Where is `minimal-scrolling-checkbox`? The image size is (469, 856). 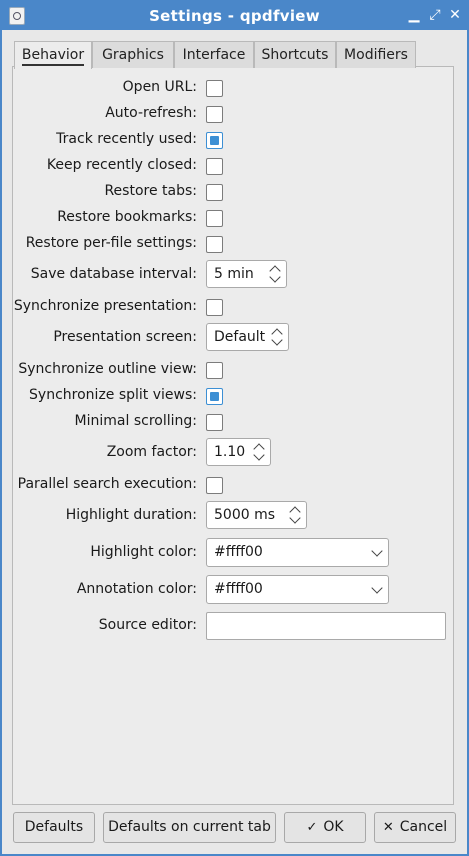
minimal-scrolling-checkbox is located at coordinates (214, 422).